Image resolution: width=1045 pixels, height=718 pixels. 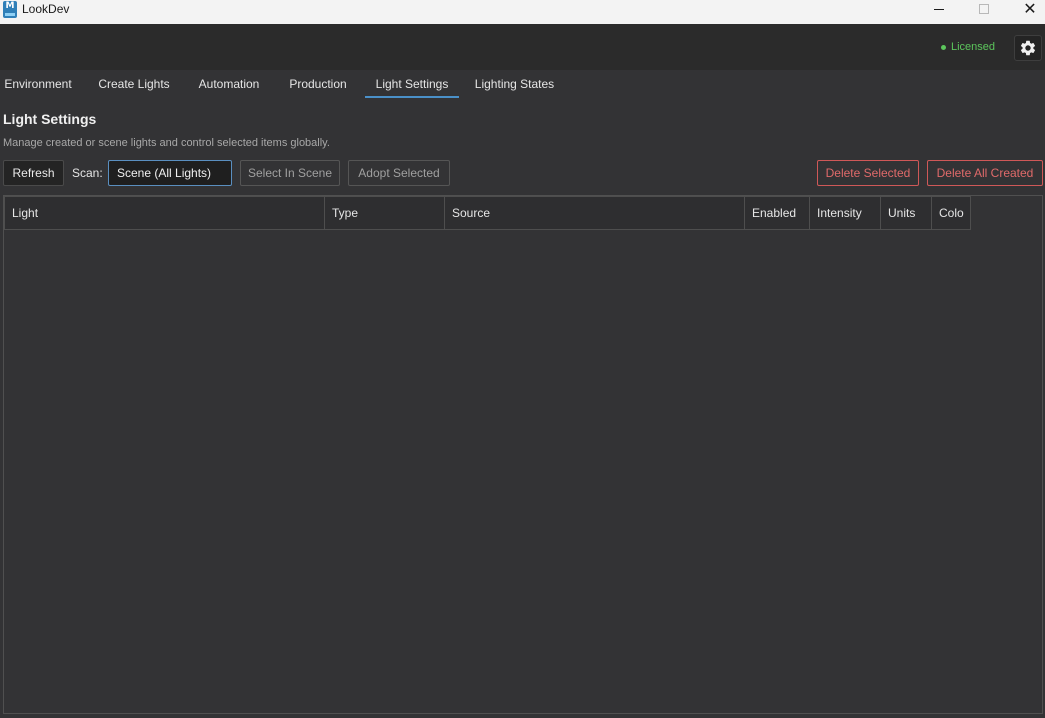 What do you see at coordinates (845, 213) in the screenshot?
I see `column-header-intensity: Intensity` at bounding box center [845, 213].